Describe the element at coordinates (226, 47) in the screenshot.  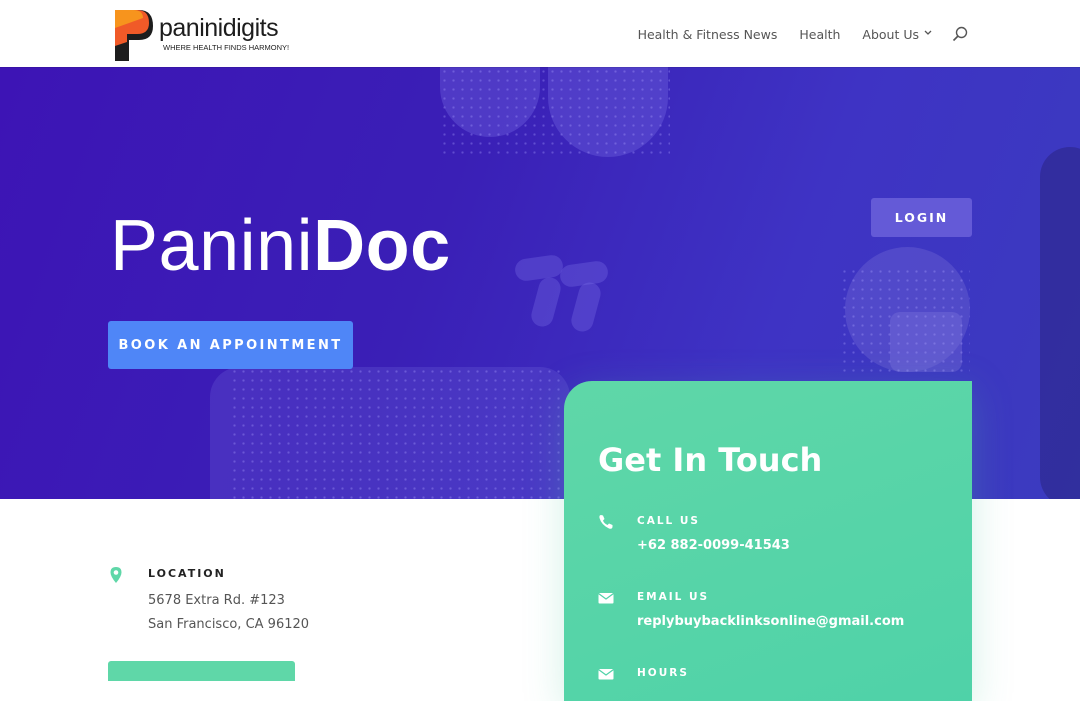
I see `logo-tagline: WHERE HEALTH FINDS HARMONY!` at that location.